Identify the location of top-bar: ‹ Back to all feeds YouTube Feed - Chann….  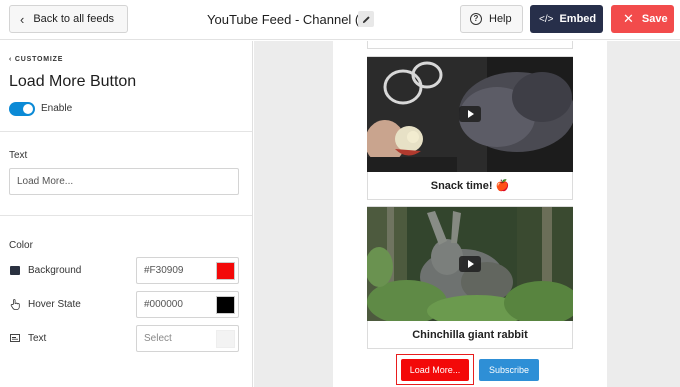
(340, 20).